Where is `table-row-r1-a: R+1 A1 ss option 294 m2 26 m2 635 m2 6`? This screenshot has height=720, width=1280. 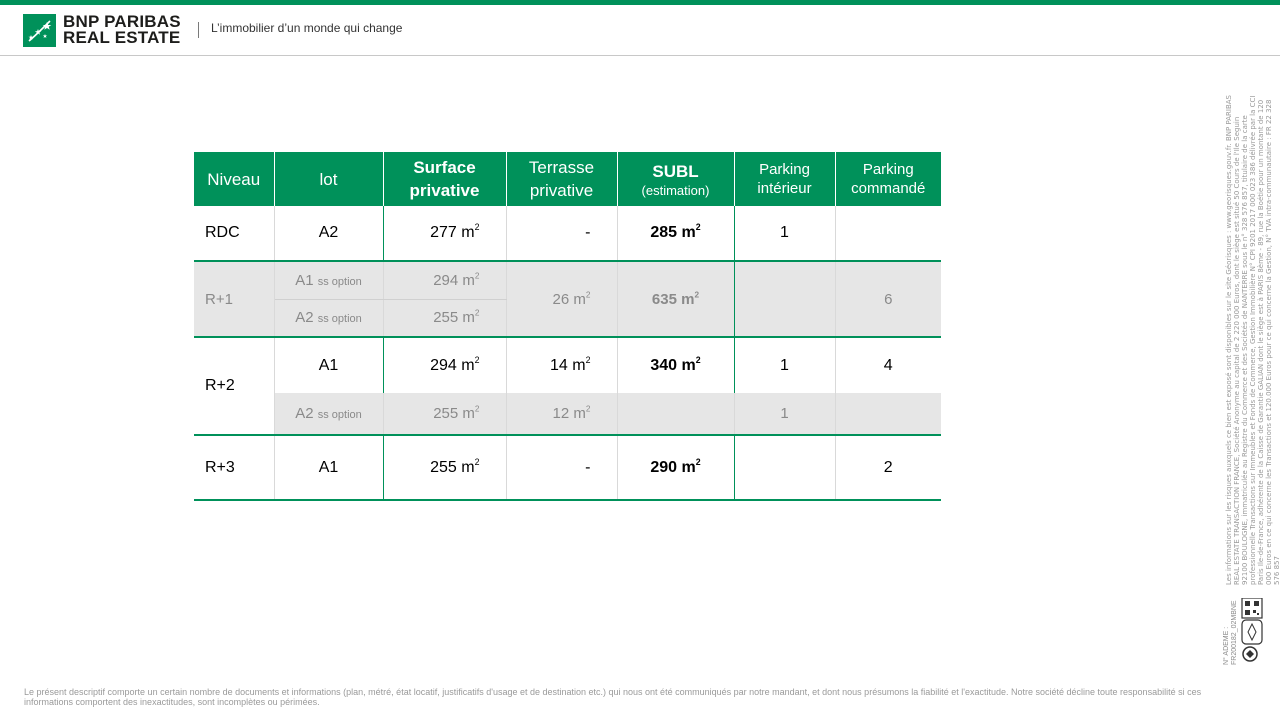
table-row-r1-a: R+1 A1 ss option 294 m2 26 m2 635 m2 6 is located at coordinates (567, 299).